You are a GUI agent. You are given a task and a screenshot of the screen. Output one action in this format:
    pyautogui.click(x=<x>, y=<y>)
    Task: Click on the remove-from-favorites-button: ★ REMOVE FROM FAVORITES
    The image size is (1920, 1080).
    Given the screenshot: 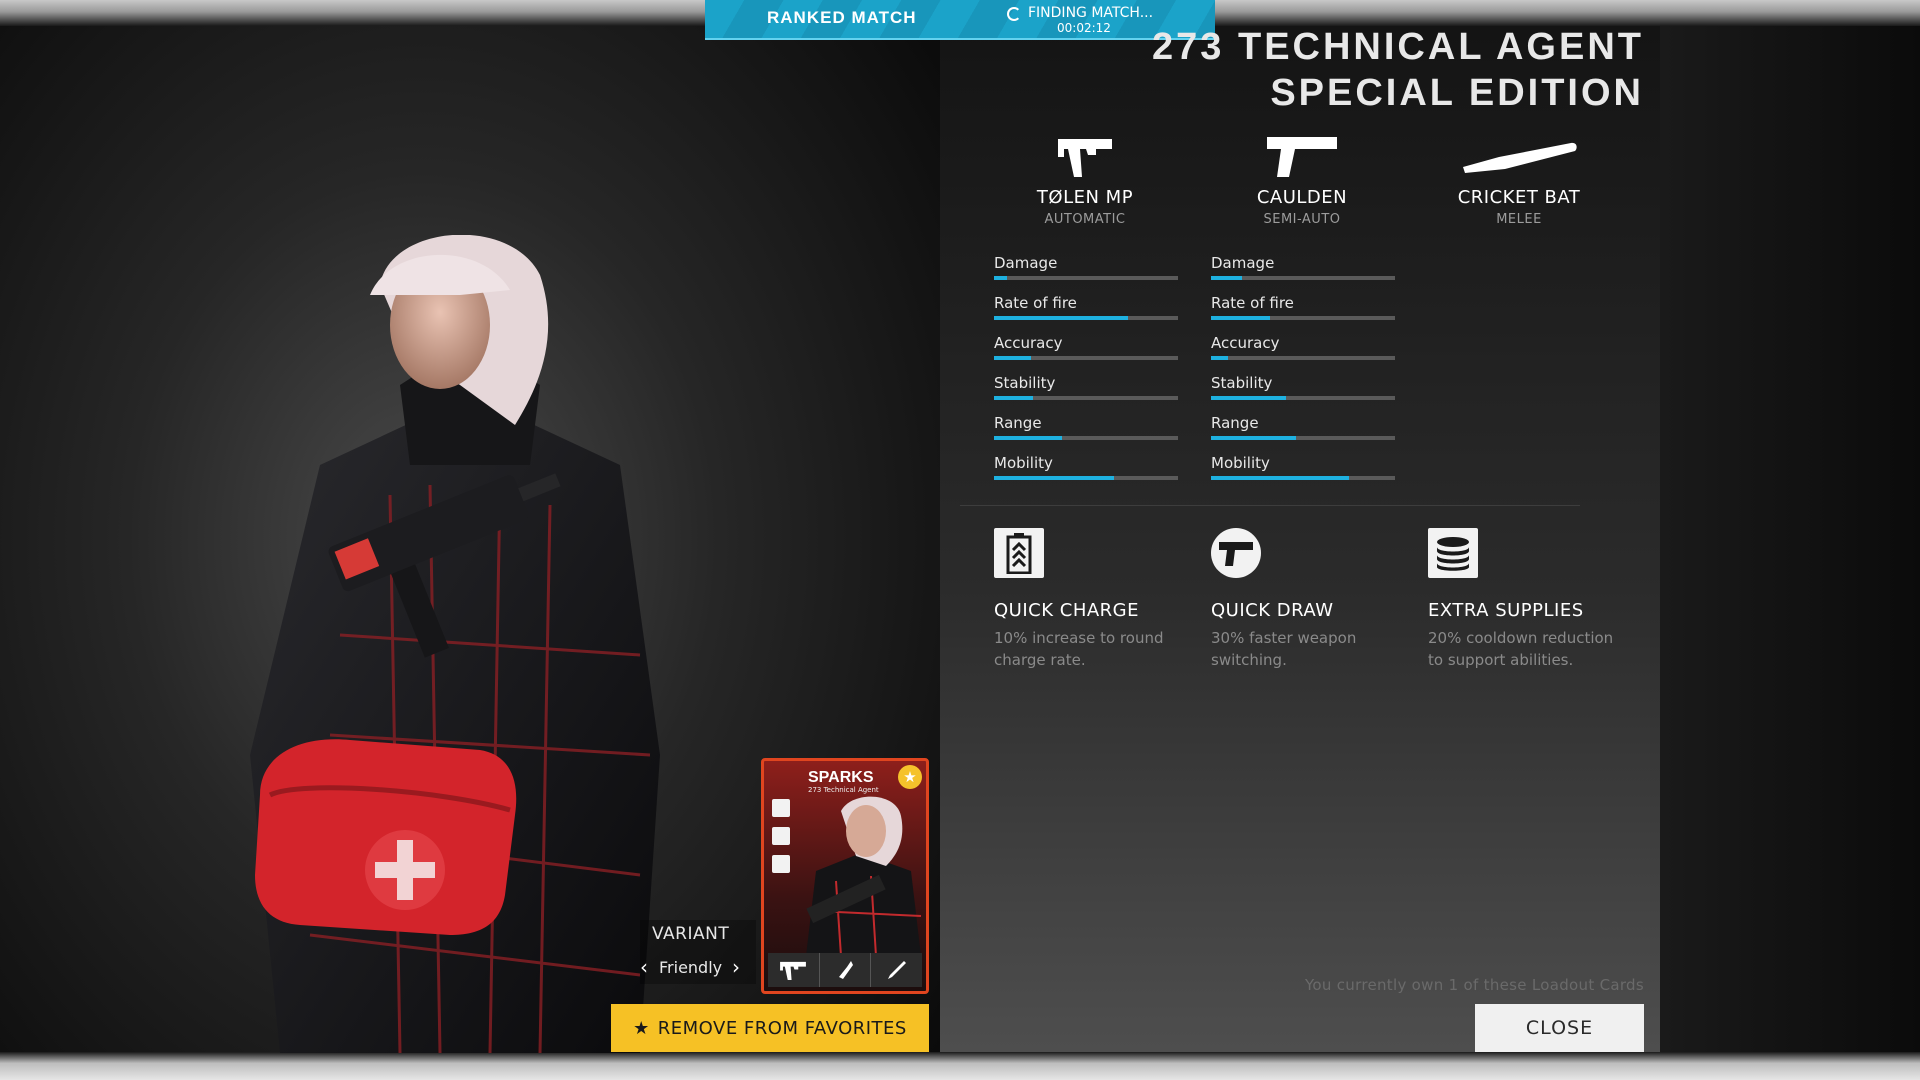 What is the action you would take?
    pyautogui.click(x=770, y=1028)
    